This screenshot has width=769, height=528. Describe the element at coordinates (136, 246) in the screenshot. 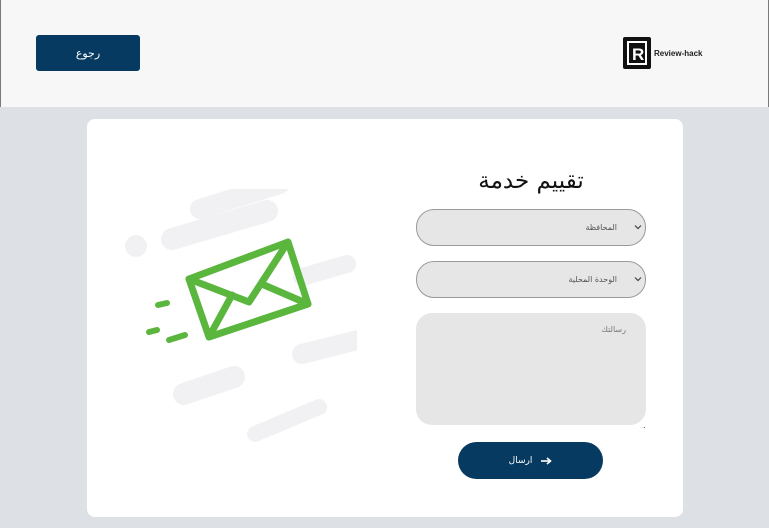

I see `decor-dot` at that location.